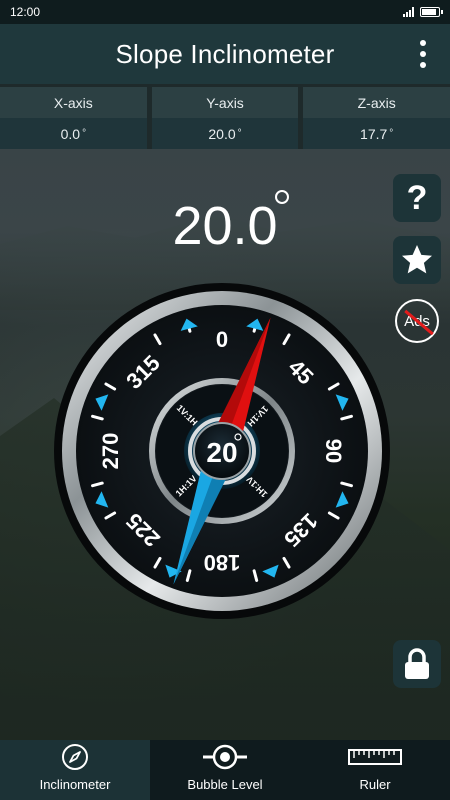  I want to click on status-time: 12:00, so click(25, 12).